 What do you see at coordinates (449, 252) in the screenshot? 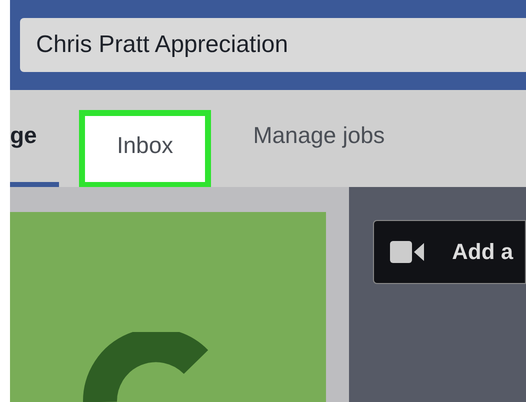
I see `add-video-button: Add a` at bounding box center [449, 252].